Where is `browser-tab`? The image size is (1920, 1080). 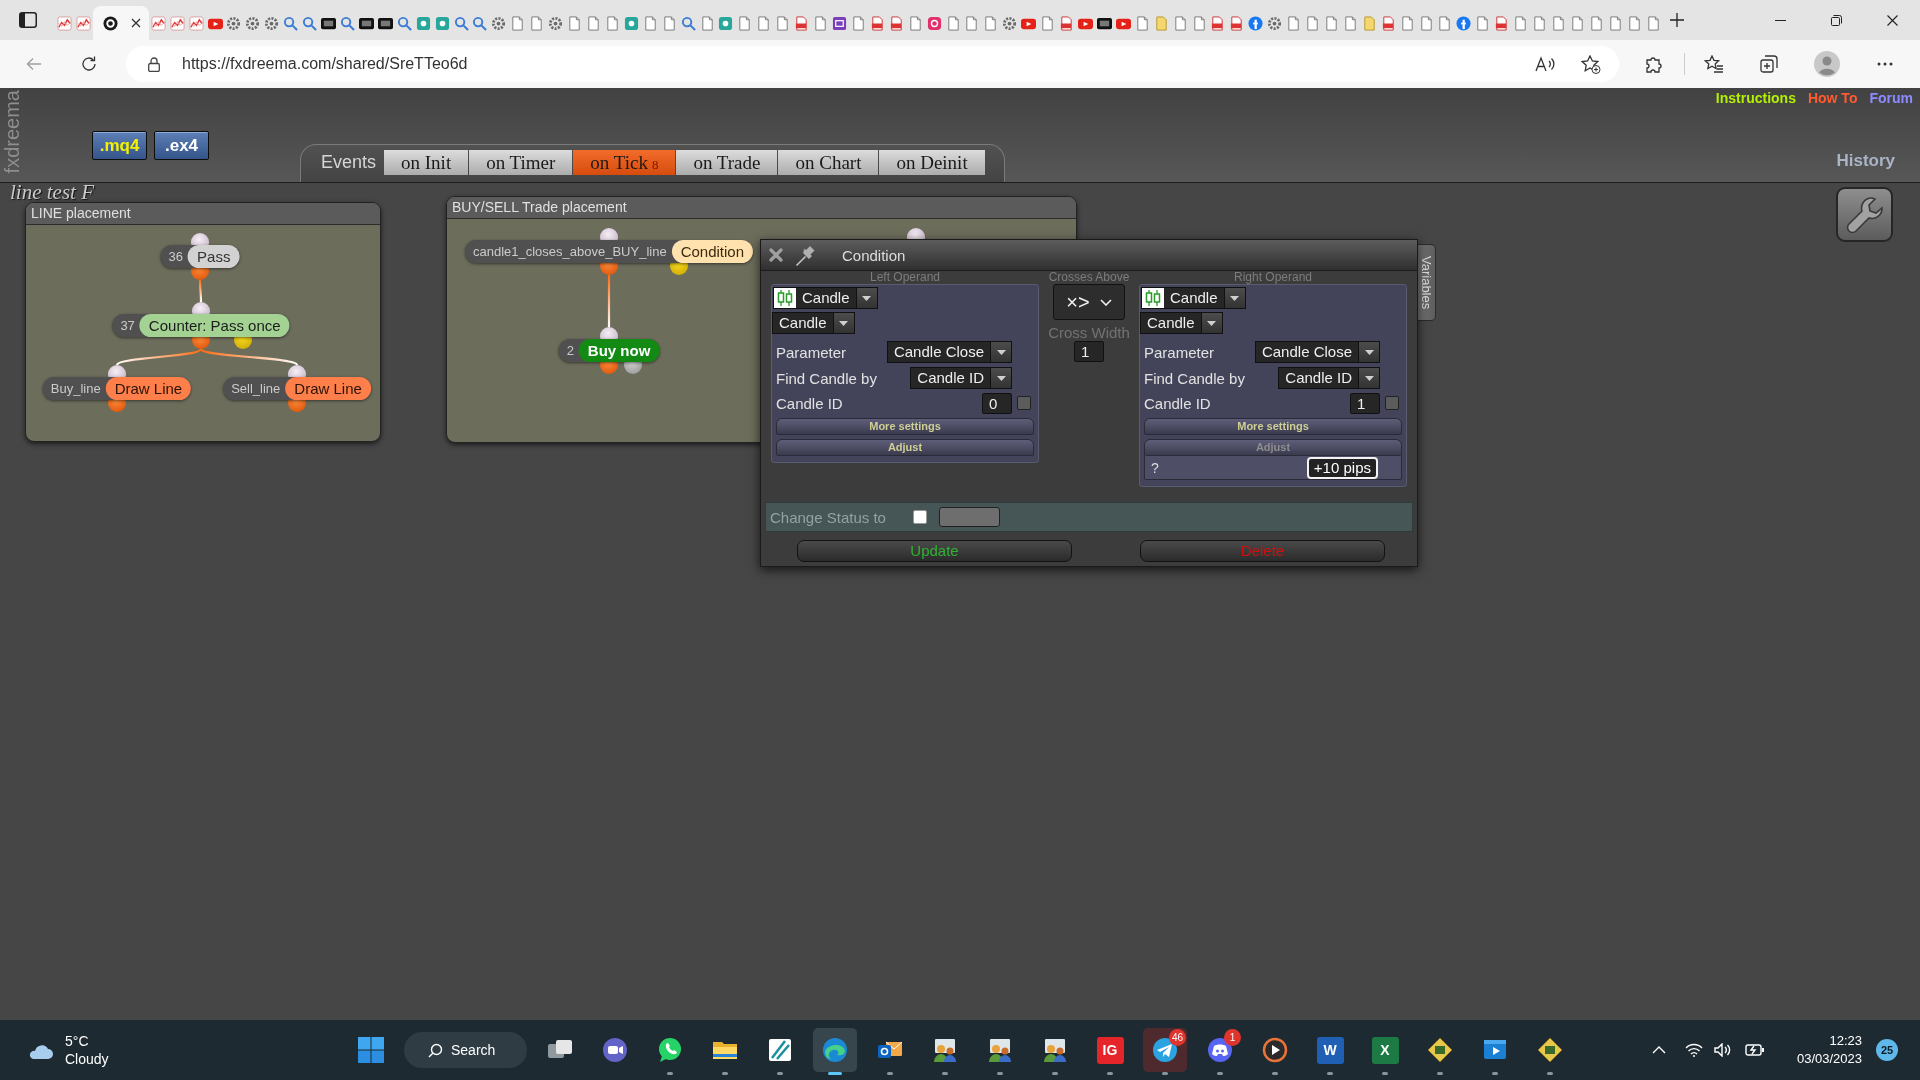 browser-tab is located at coordinates (120, 23).